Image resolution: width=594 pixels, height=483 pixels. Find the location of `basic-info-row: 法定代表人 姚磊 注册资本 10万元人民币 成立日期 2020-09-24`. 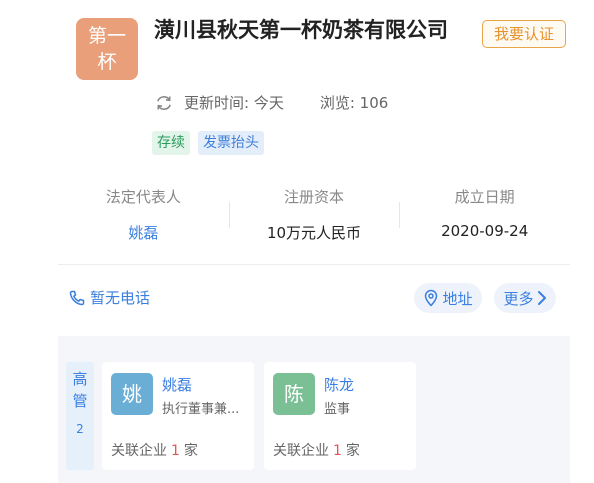

basic-info-row: 法定代表人 姚磊 注册资本 10万元人民币 成立日期 2020-09-24 is located at coordinates (314, 215).